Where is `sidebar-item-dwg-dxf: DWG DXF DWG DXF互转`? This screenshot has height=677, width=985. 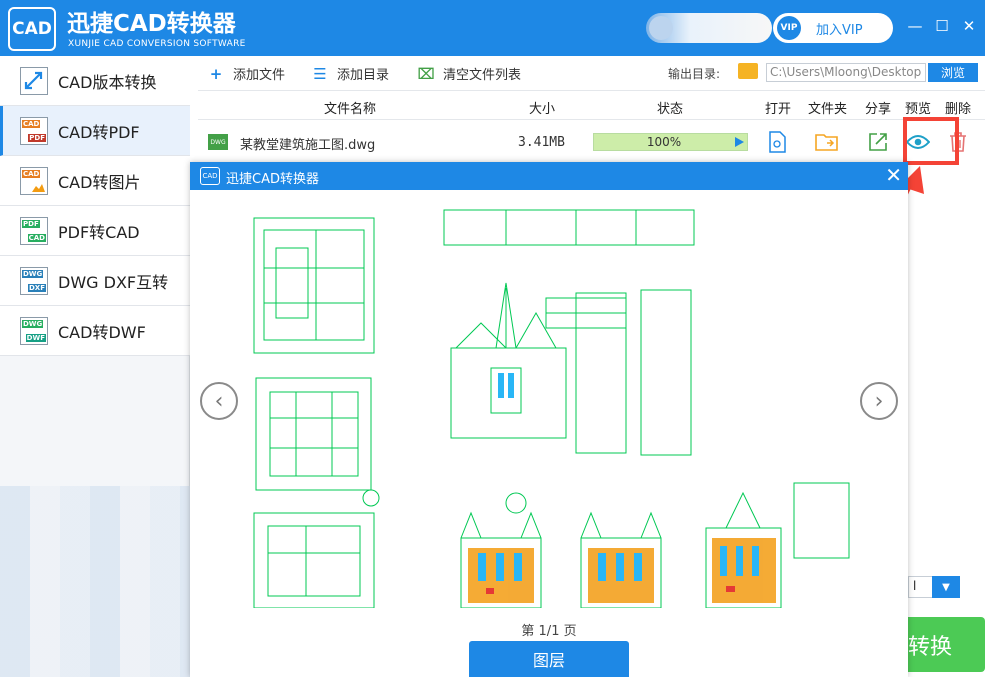 sidebar-item-dwg-dxf: DWG DXF DWG DXF互转 is located at coordinates (95, 281).